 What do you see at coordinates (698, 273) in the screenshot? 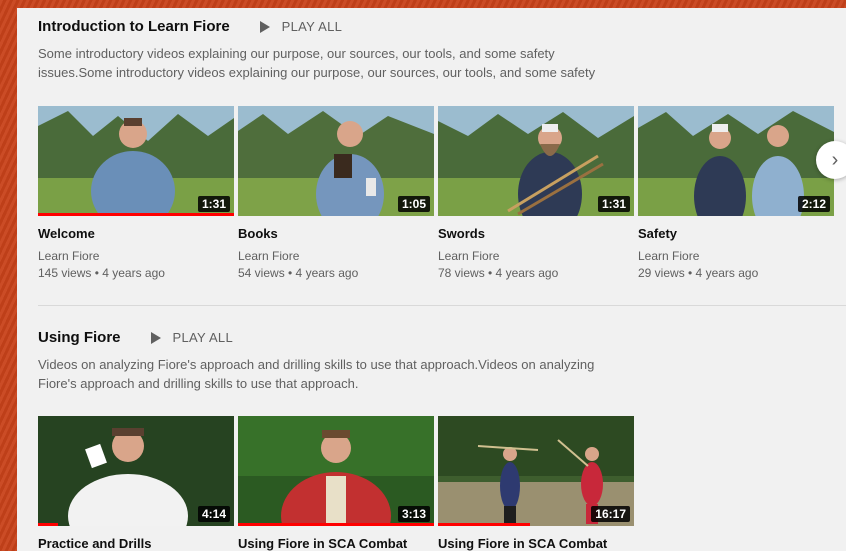
I see `video-meta: 29 views • 4 years ago` at bounding box center [698, 273].